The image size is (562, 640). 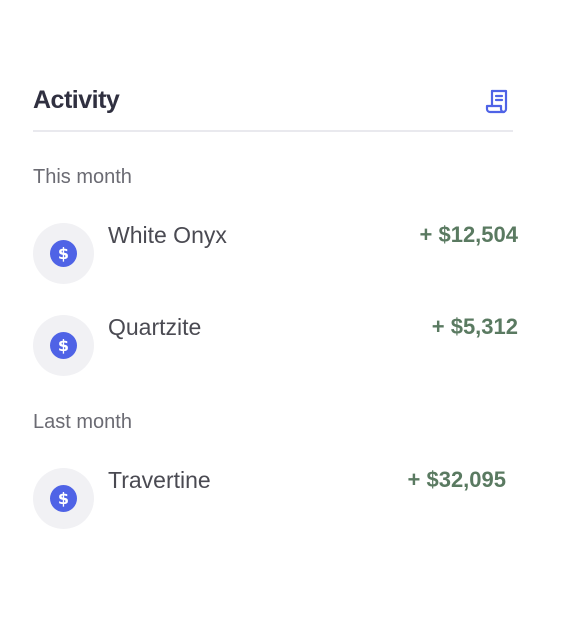 I want to click on page-title: Activity, so click(x=76, y=100).